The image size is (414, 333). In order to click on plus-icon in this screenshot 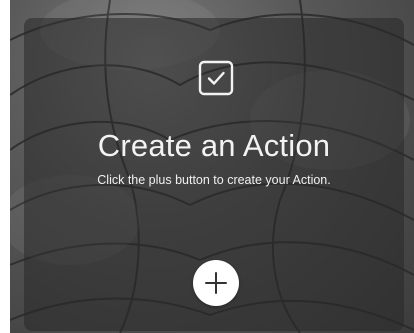, I will do `click(216, 283)`.